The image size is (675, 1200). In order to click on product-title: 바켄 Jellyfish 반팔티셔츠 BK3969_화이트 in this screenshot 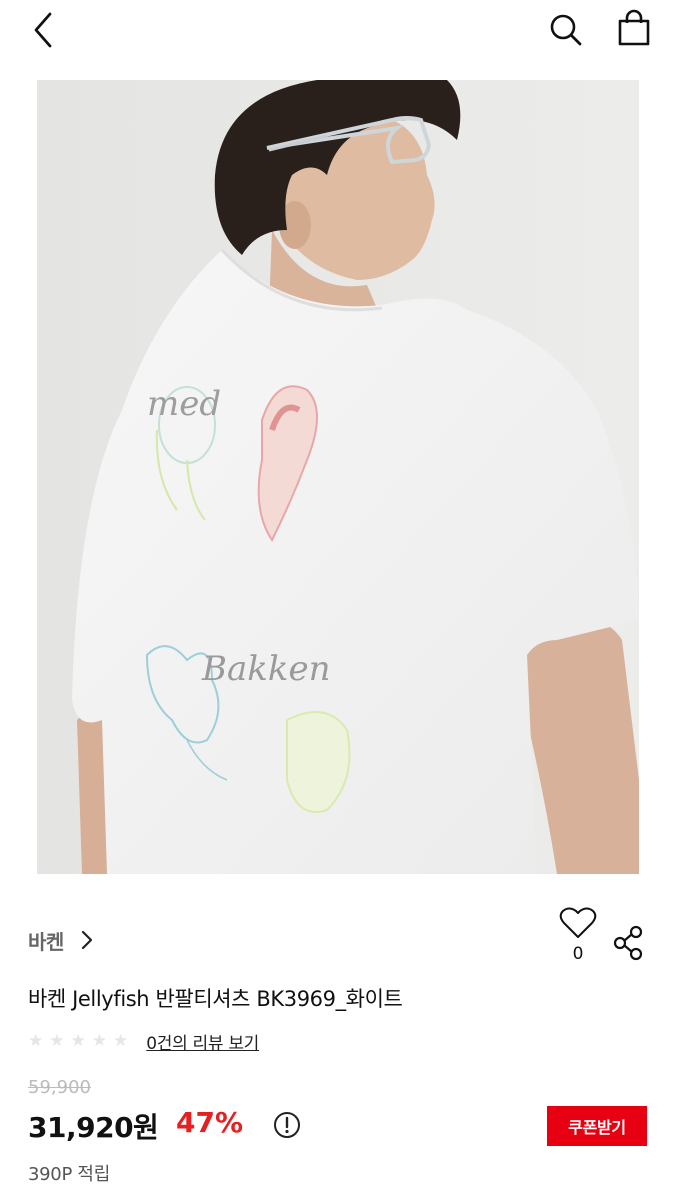, I will do `click(215, 999)`.